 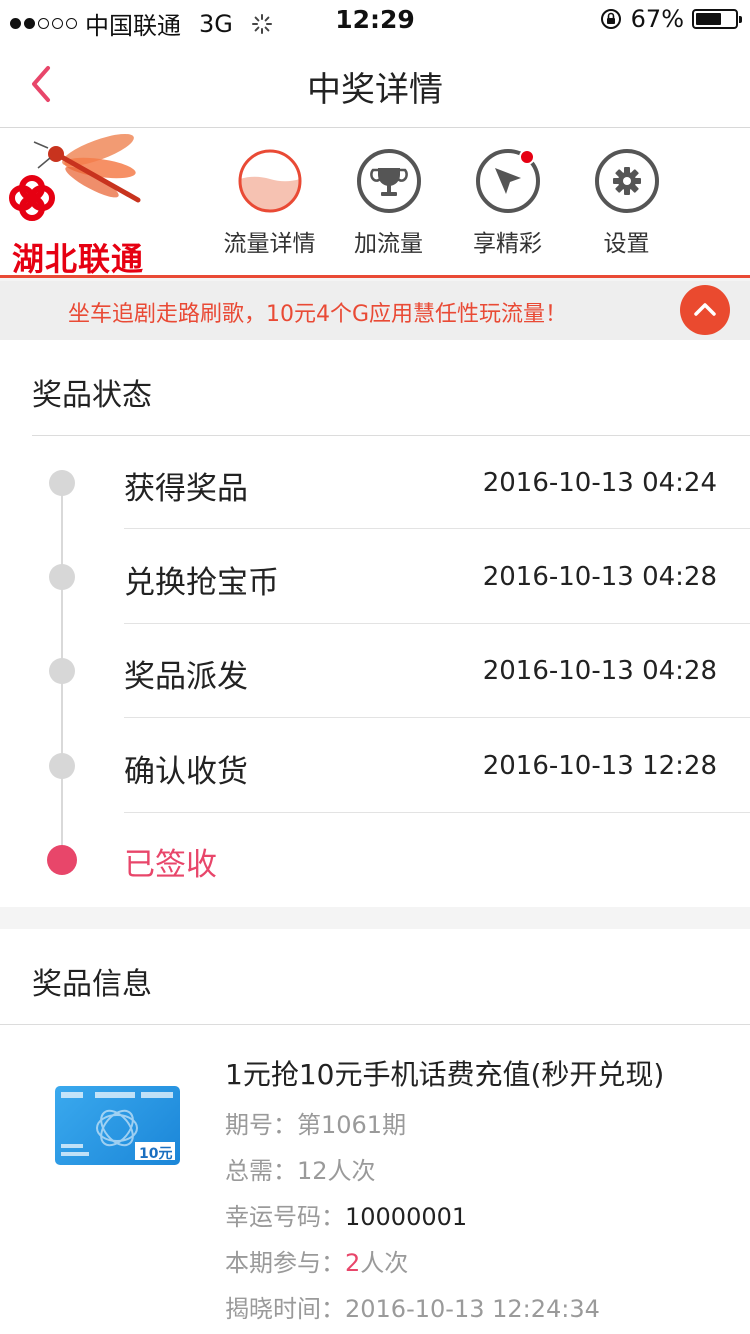 What do you see at coordinates (92, 395) in the screenshot?
I see `prize-status-title: 奖品状态` at bounding box center [92, 395].